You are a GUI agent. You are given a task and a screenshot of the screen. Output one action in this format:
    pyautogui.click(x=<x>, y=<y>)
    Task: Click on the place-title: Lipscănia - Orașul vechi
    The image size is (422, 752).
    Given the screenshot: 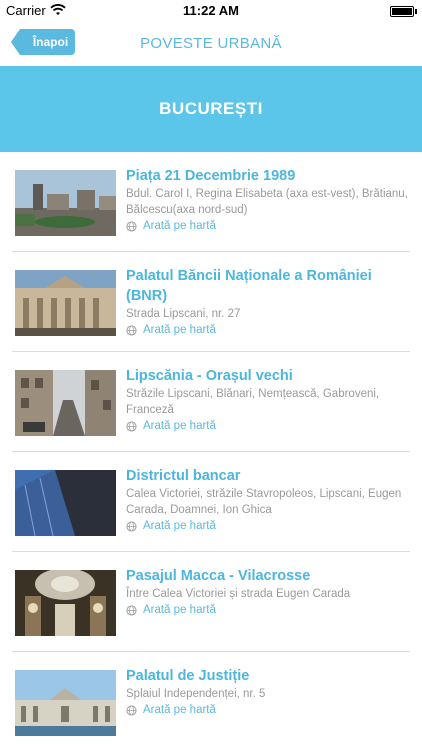 What is the action you would take?
    pyautogui.click(x=209, y=376)
    